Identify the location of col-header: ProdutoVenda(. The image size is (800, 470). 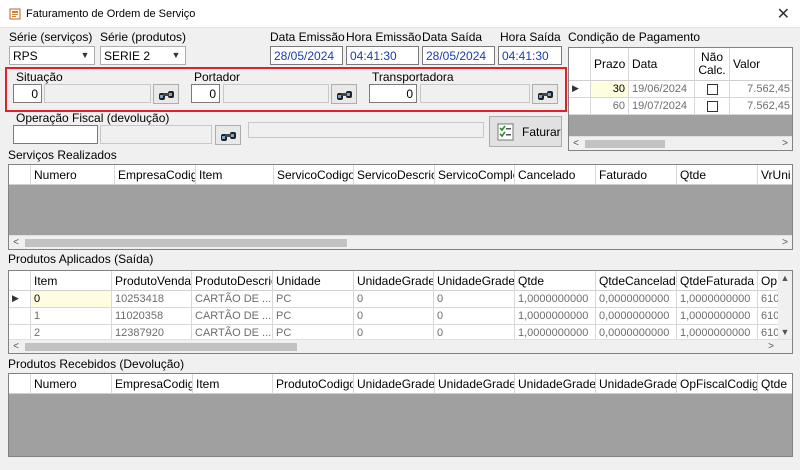
(152, 281).